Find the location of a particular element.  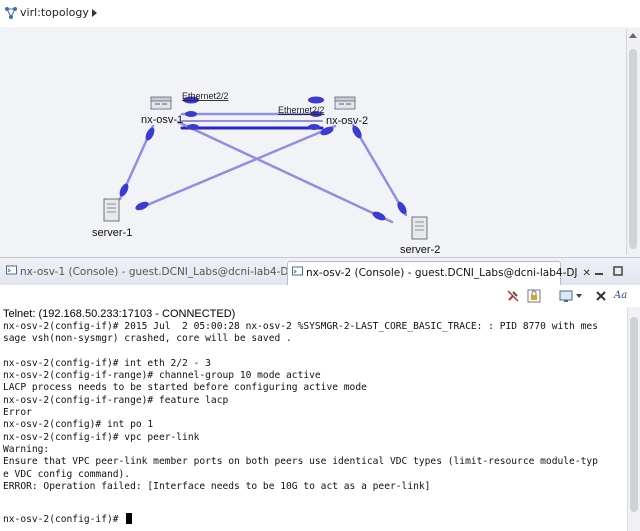

console-line: Warning: is located at coordinates (26, 449).